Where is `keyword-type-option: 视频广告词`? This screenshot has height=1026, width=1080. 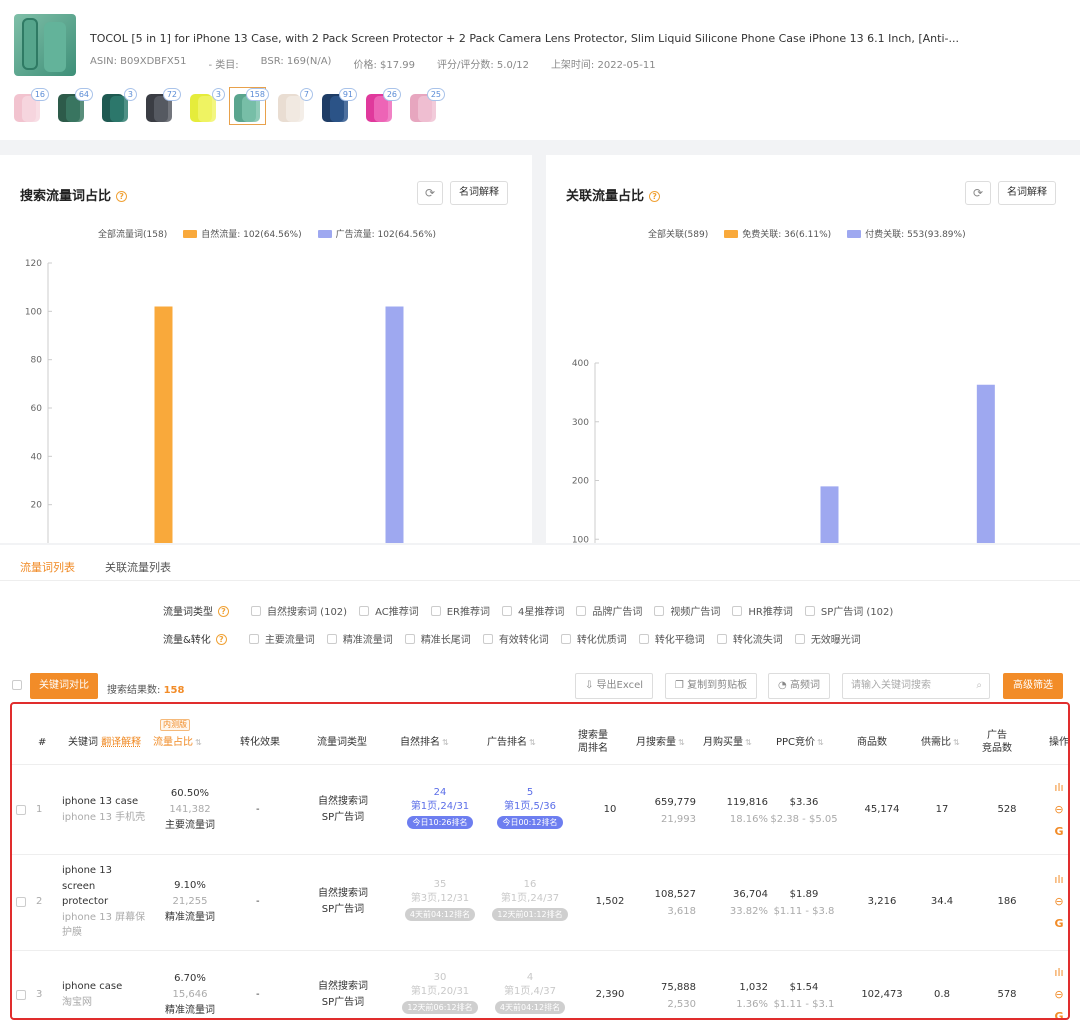
keyword-type-option: 视频广告词 is located at coordinates (687, 610).